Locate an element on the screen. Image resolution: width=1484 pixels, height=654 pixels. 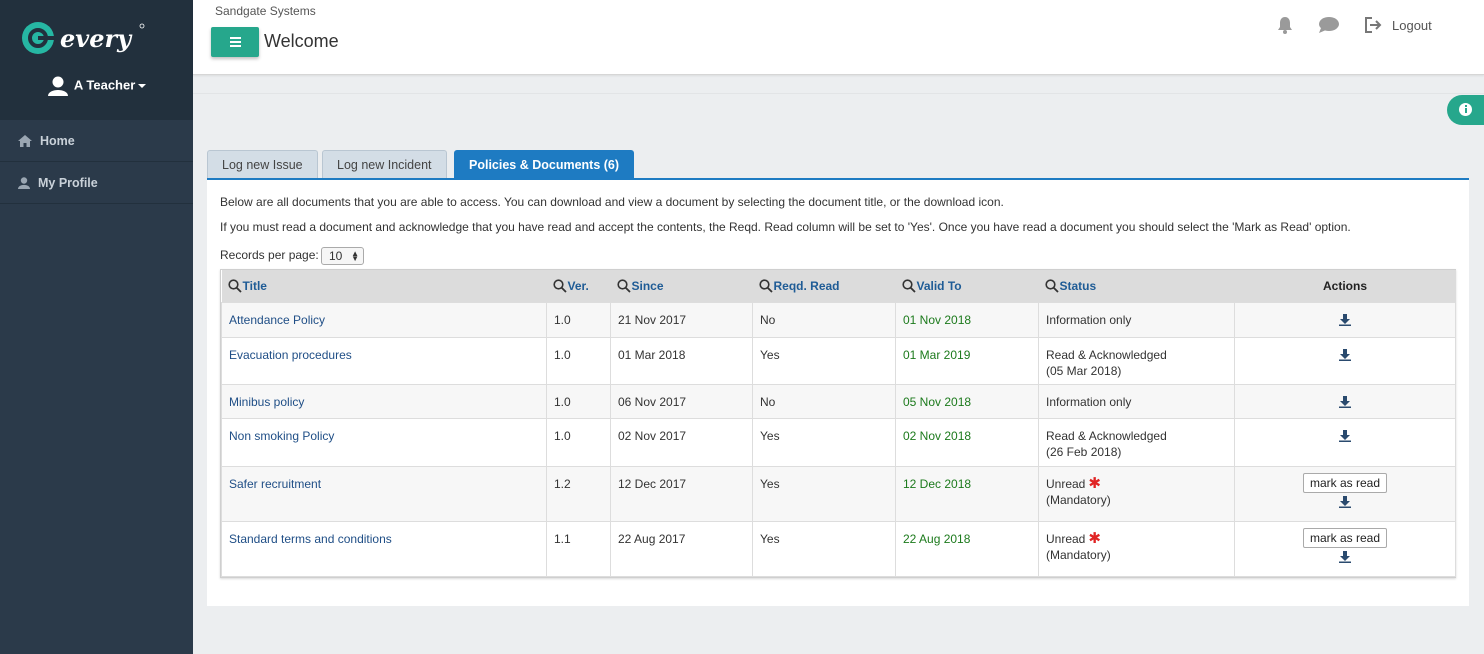
valid-to-cell: 01 Mar 2019 is located at coordinates (967, 360).